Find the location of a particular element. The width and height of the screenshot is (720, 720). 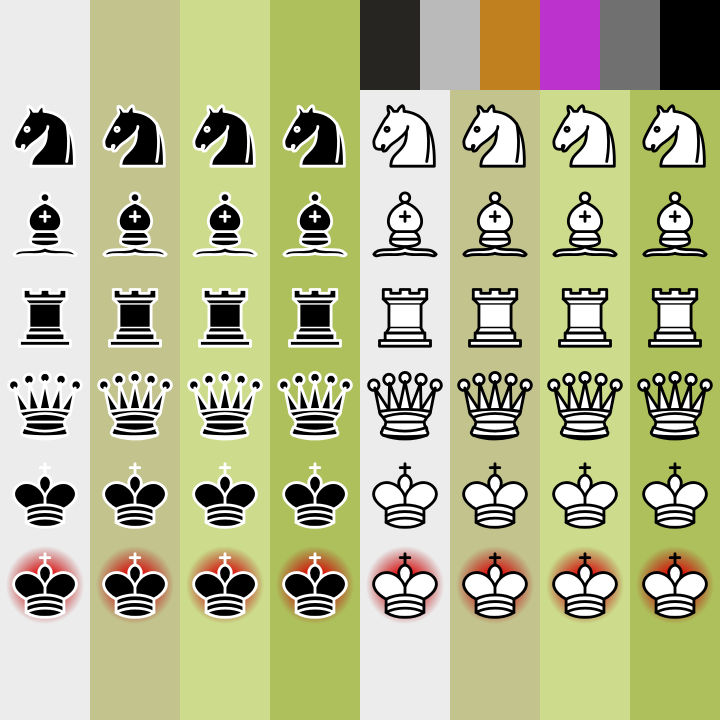

color-swatch-gray is located at coordinates (630, 45).